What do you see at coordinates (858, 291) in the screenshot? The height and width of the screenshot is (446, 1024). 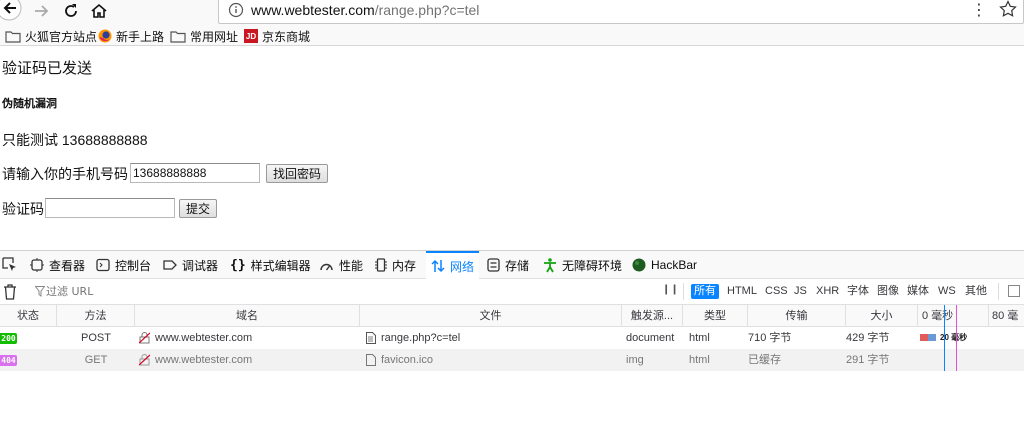 I see `filter-fonts: 字体` at bounding box center [858, 291].